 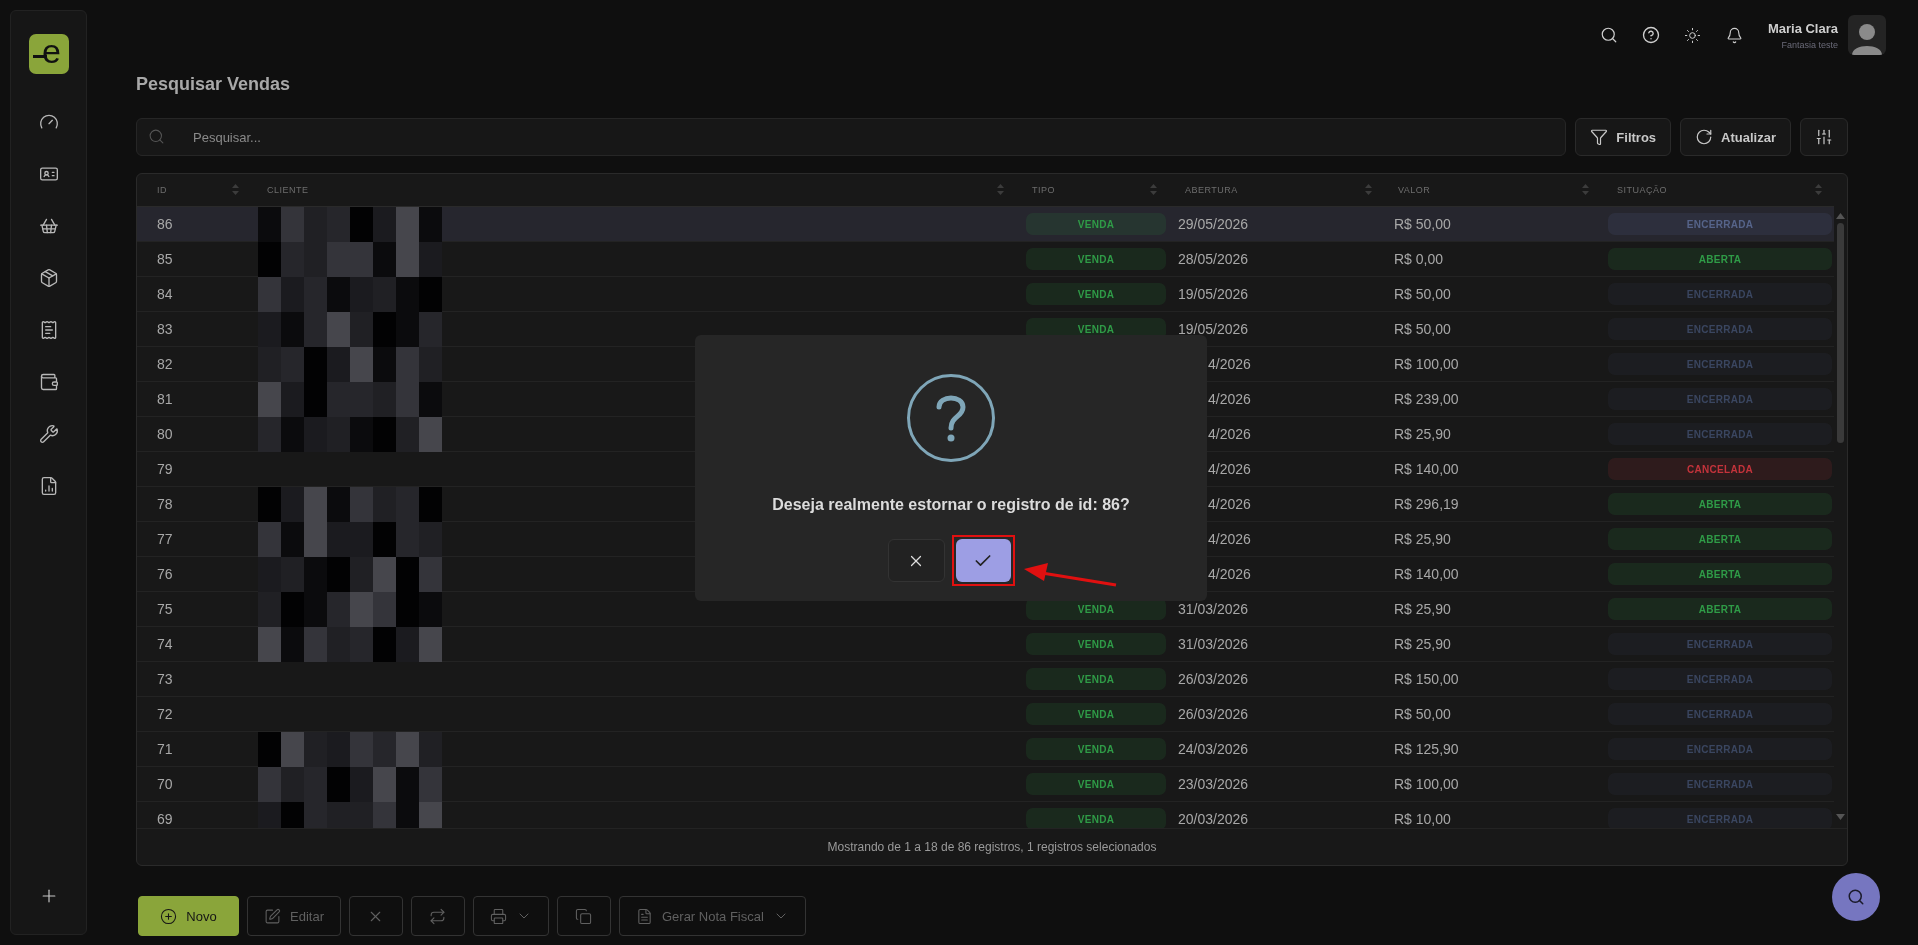 What do you see at coordinates (951, 505) in the screenshot?
I see `dialog-message: Deseja realmente estornar o registro de id: 86?` at bounding box center [951, 505].